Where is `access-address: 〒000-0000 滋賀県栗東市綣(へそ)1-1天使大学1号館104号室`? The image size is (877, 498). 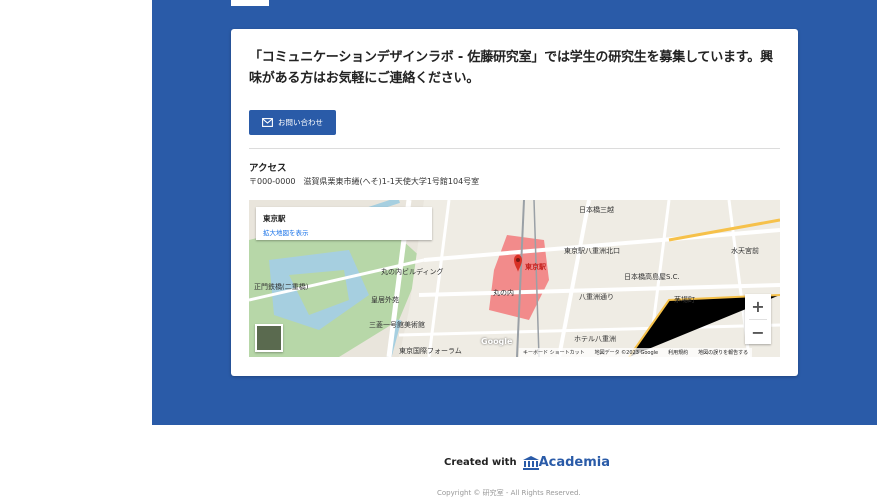 access-address: 〒000-0000 滋賀県栗東市綣(へそ)1-1天使大学1号館104号室 is located at coordinates (364, 181).